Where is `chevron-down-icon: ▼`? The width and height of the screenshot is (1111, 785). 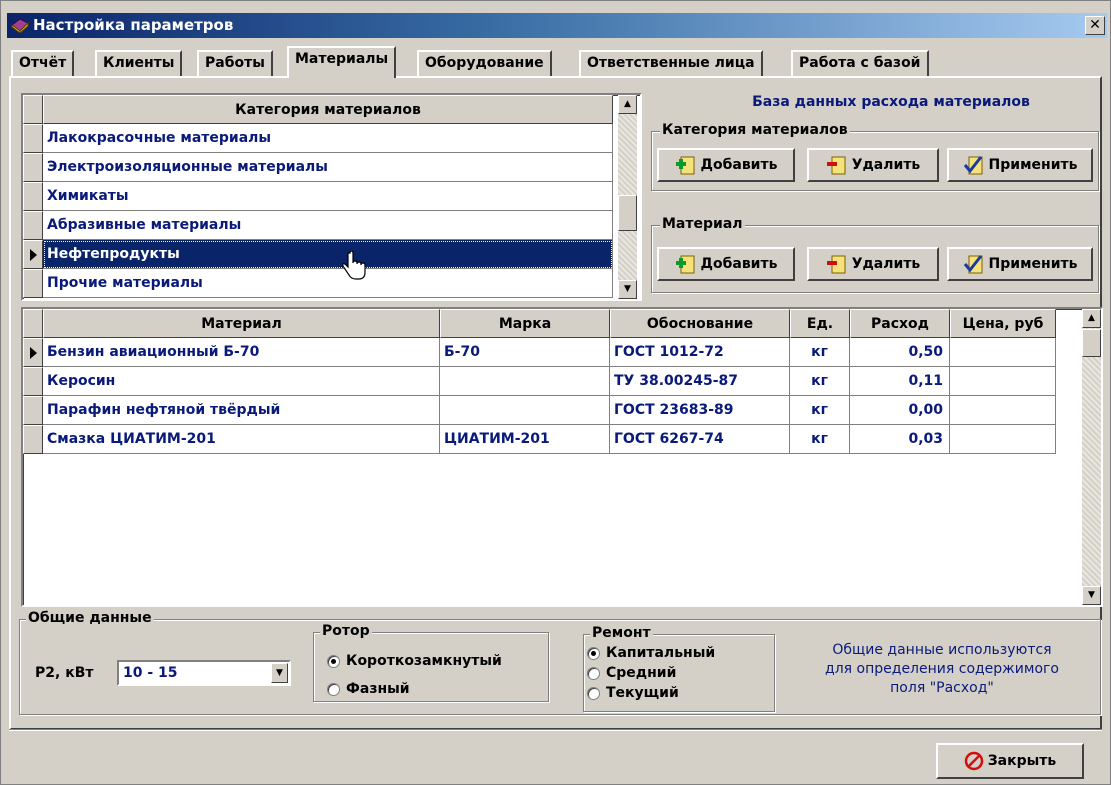 chevron-down-icon: ▼ is located at coordinates (279, 673).